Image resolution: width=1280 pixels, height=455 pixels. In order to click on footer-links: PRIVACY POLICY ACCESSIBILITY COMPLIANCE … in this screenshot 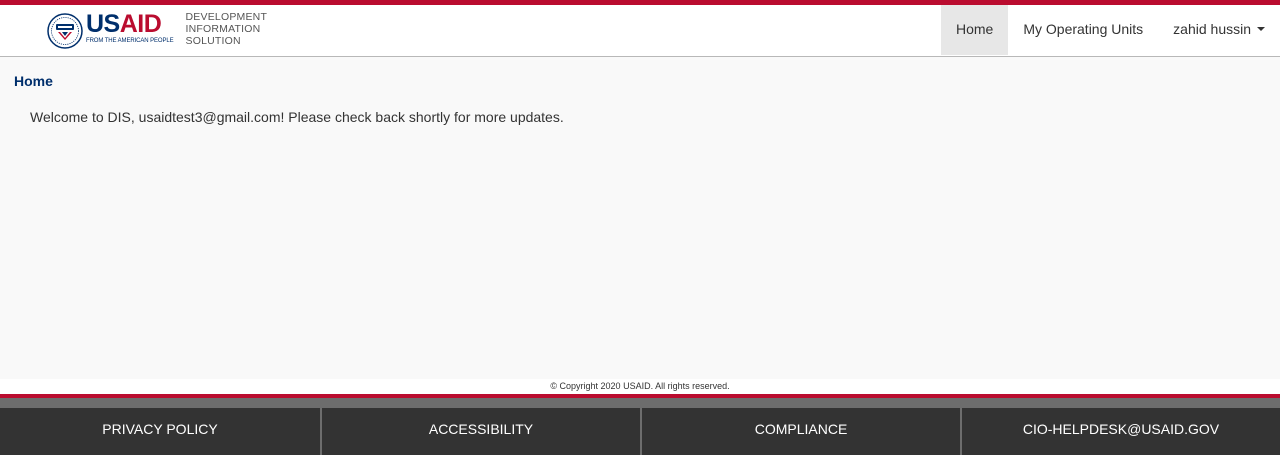, I will do `click(640, 431)`.